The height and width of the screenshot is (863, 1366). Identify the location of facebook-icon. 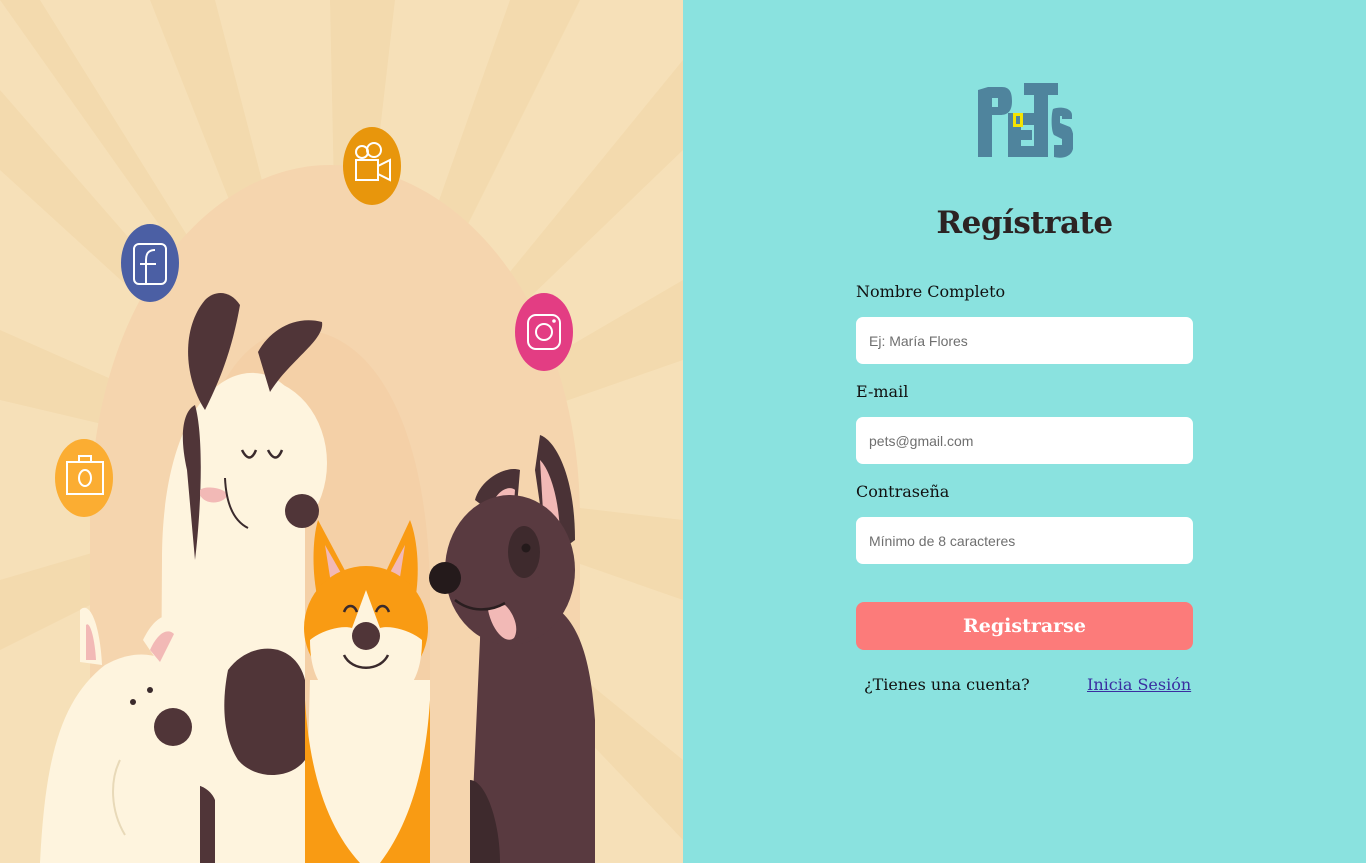
(150, 263).